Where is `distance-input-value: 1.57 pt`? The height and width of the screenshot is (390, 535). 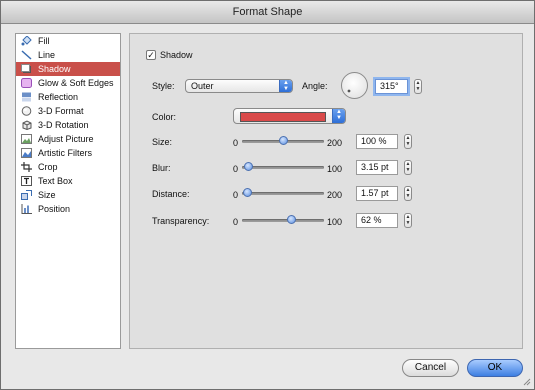 distance-input-value: 1.57 pt is located at coordinates (375, 193).